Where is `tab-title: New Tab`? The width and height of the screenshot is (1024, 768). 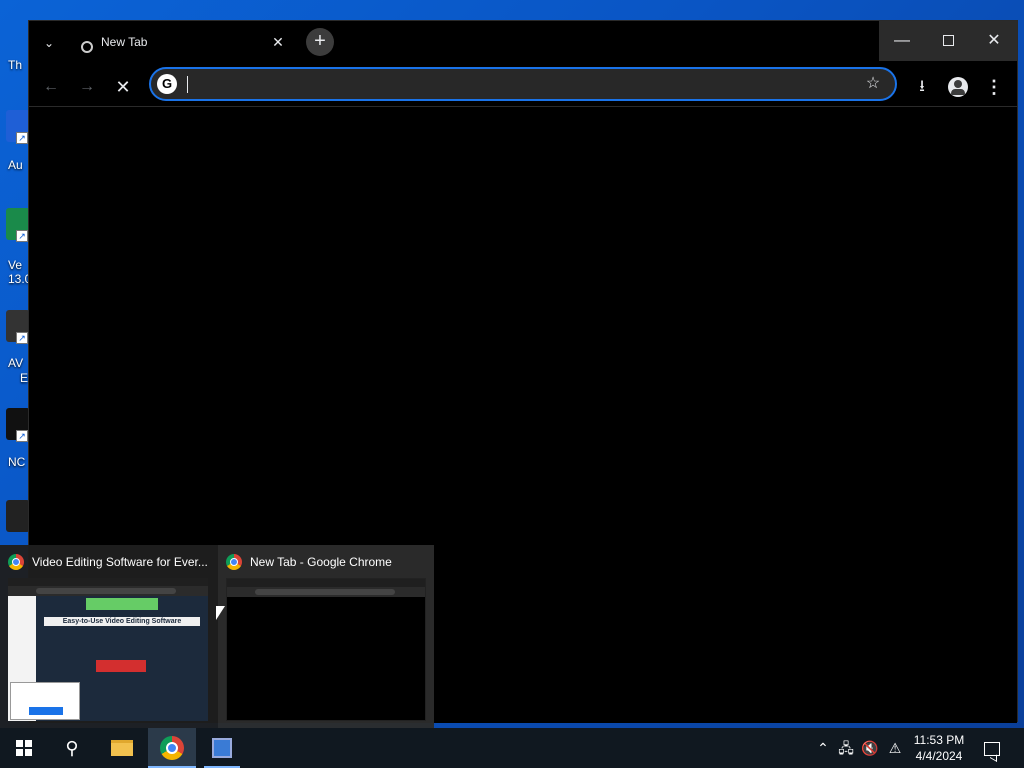 tab-title: New Tab is located at coordinates (124, 42).